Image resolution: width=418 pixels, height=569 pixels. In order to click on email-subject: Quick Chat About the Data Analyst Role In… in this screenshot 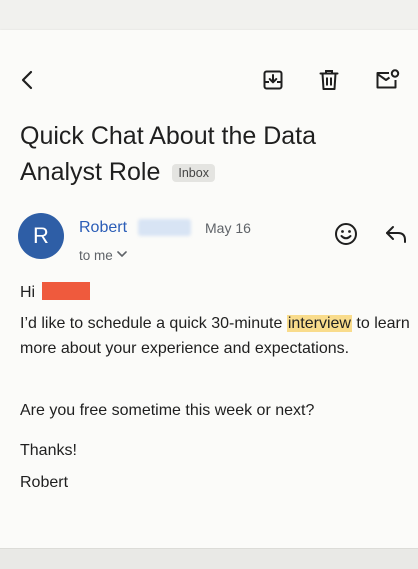, I will do `click(170, 154)`.